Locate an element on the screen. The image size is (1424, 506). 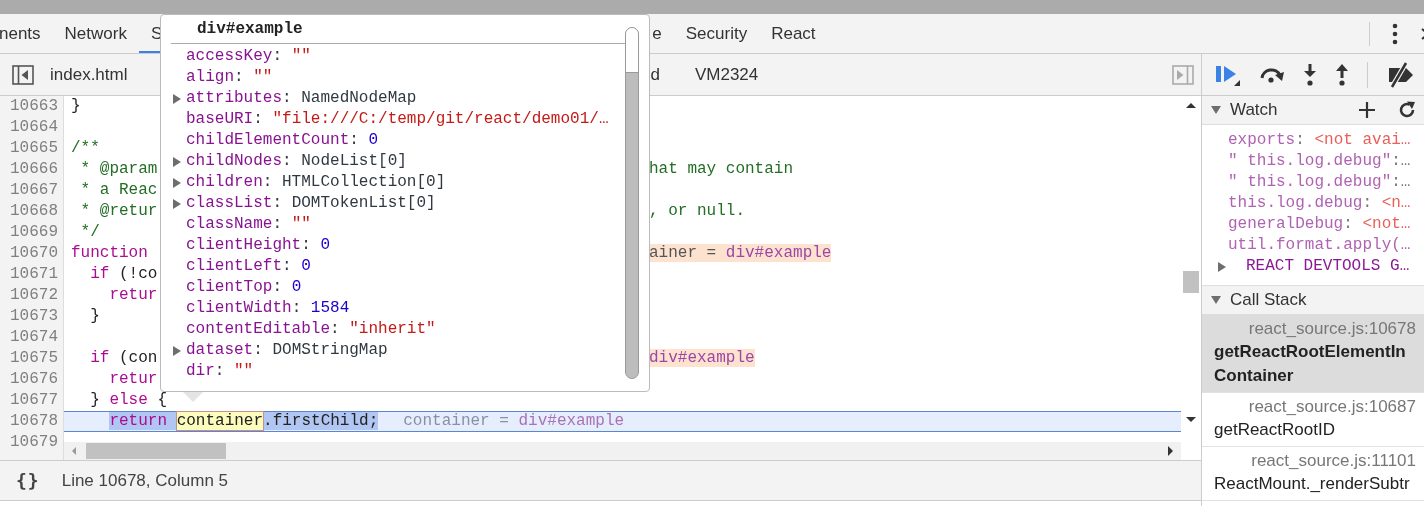
code-comment: hat may contain is located at coordinates (721, 169).